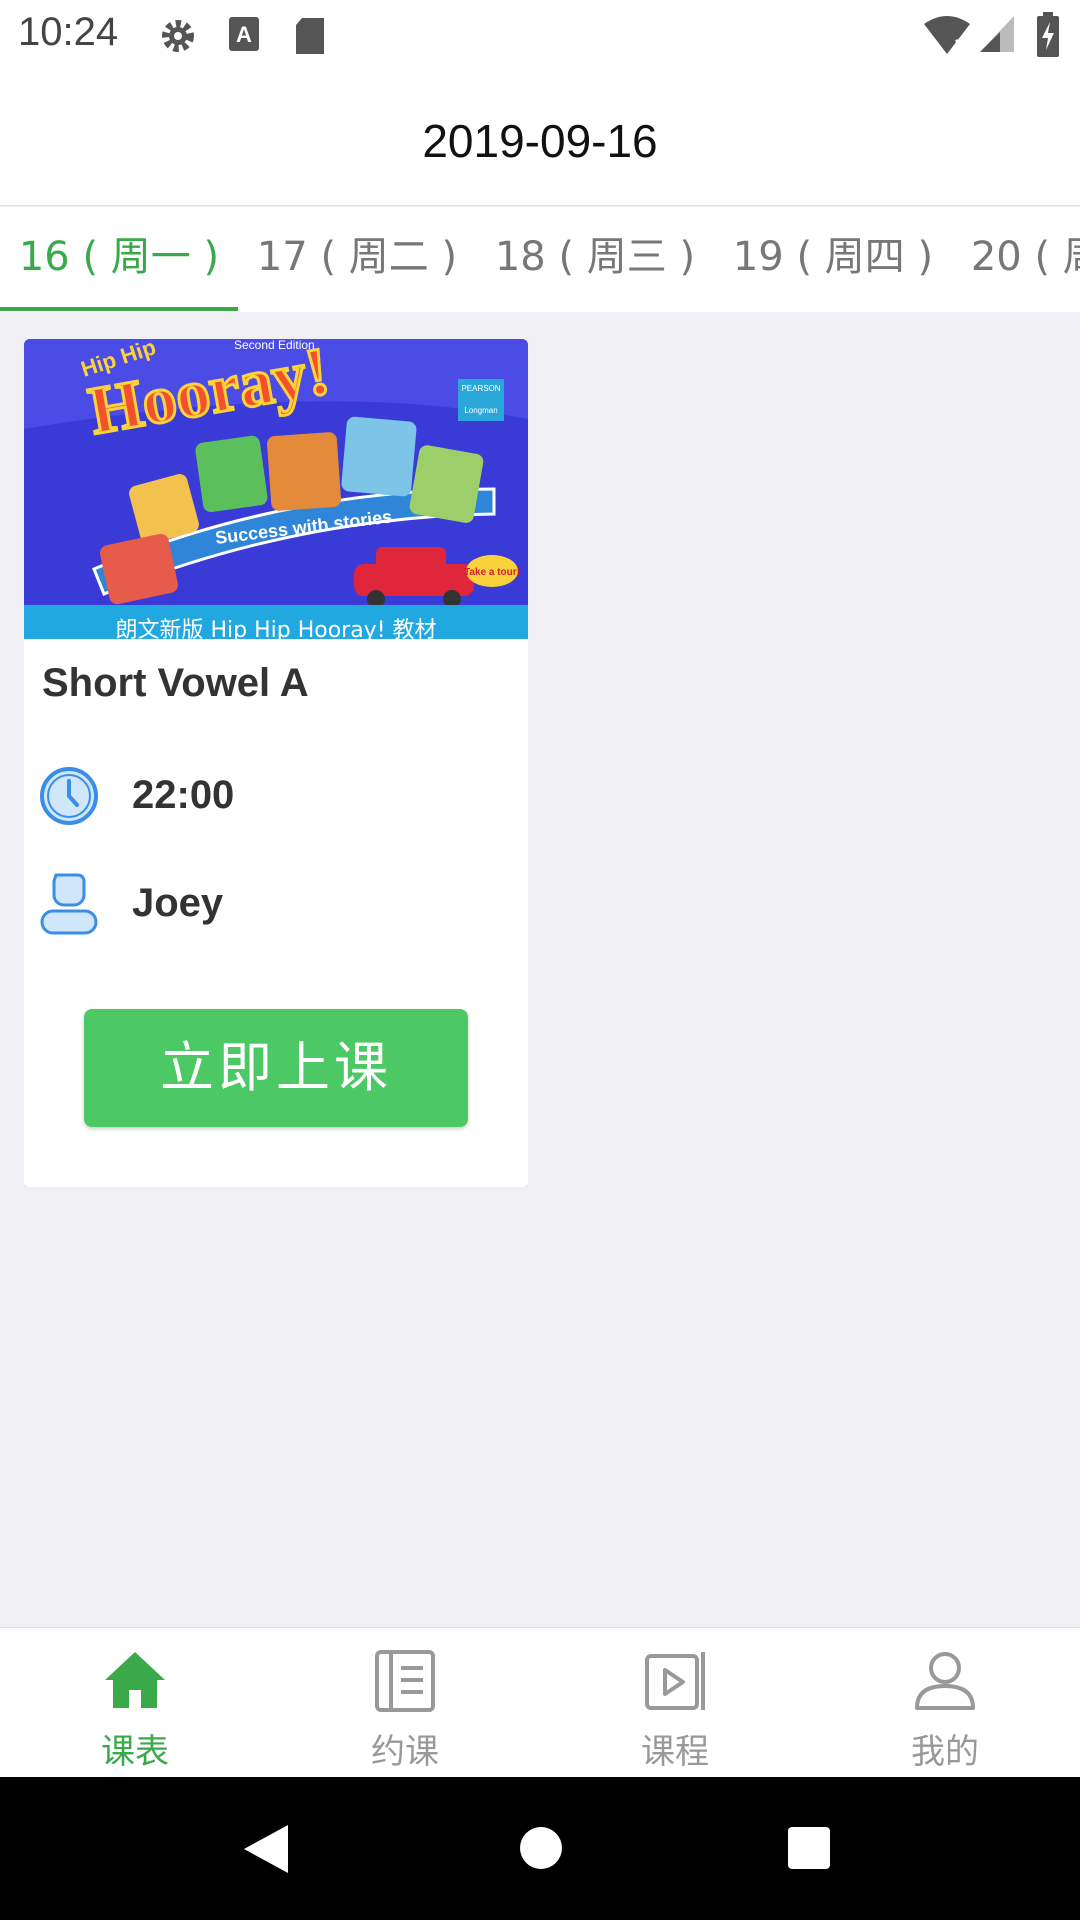 The width and height of the screenshot is (1080, 1920). Describe the element at coordinates (135, 1752) in the screenshot. I see `nav-label-schedule: 课表` at that location.